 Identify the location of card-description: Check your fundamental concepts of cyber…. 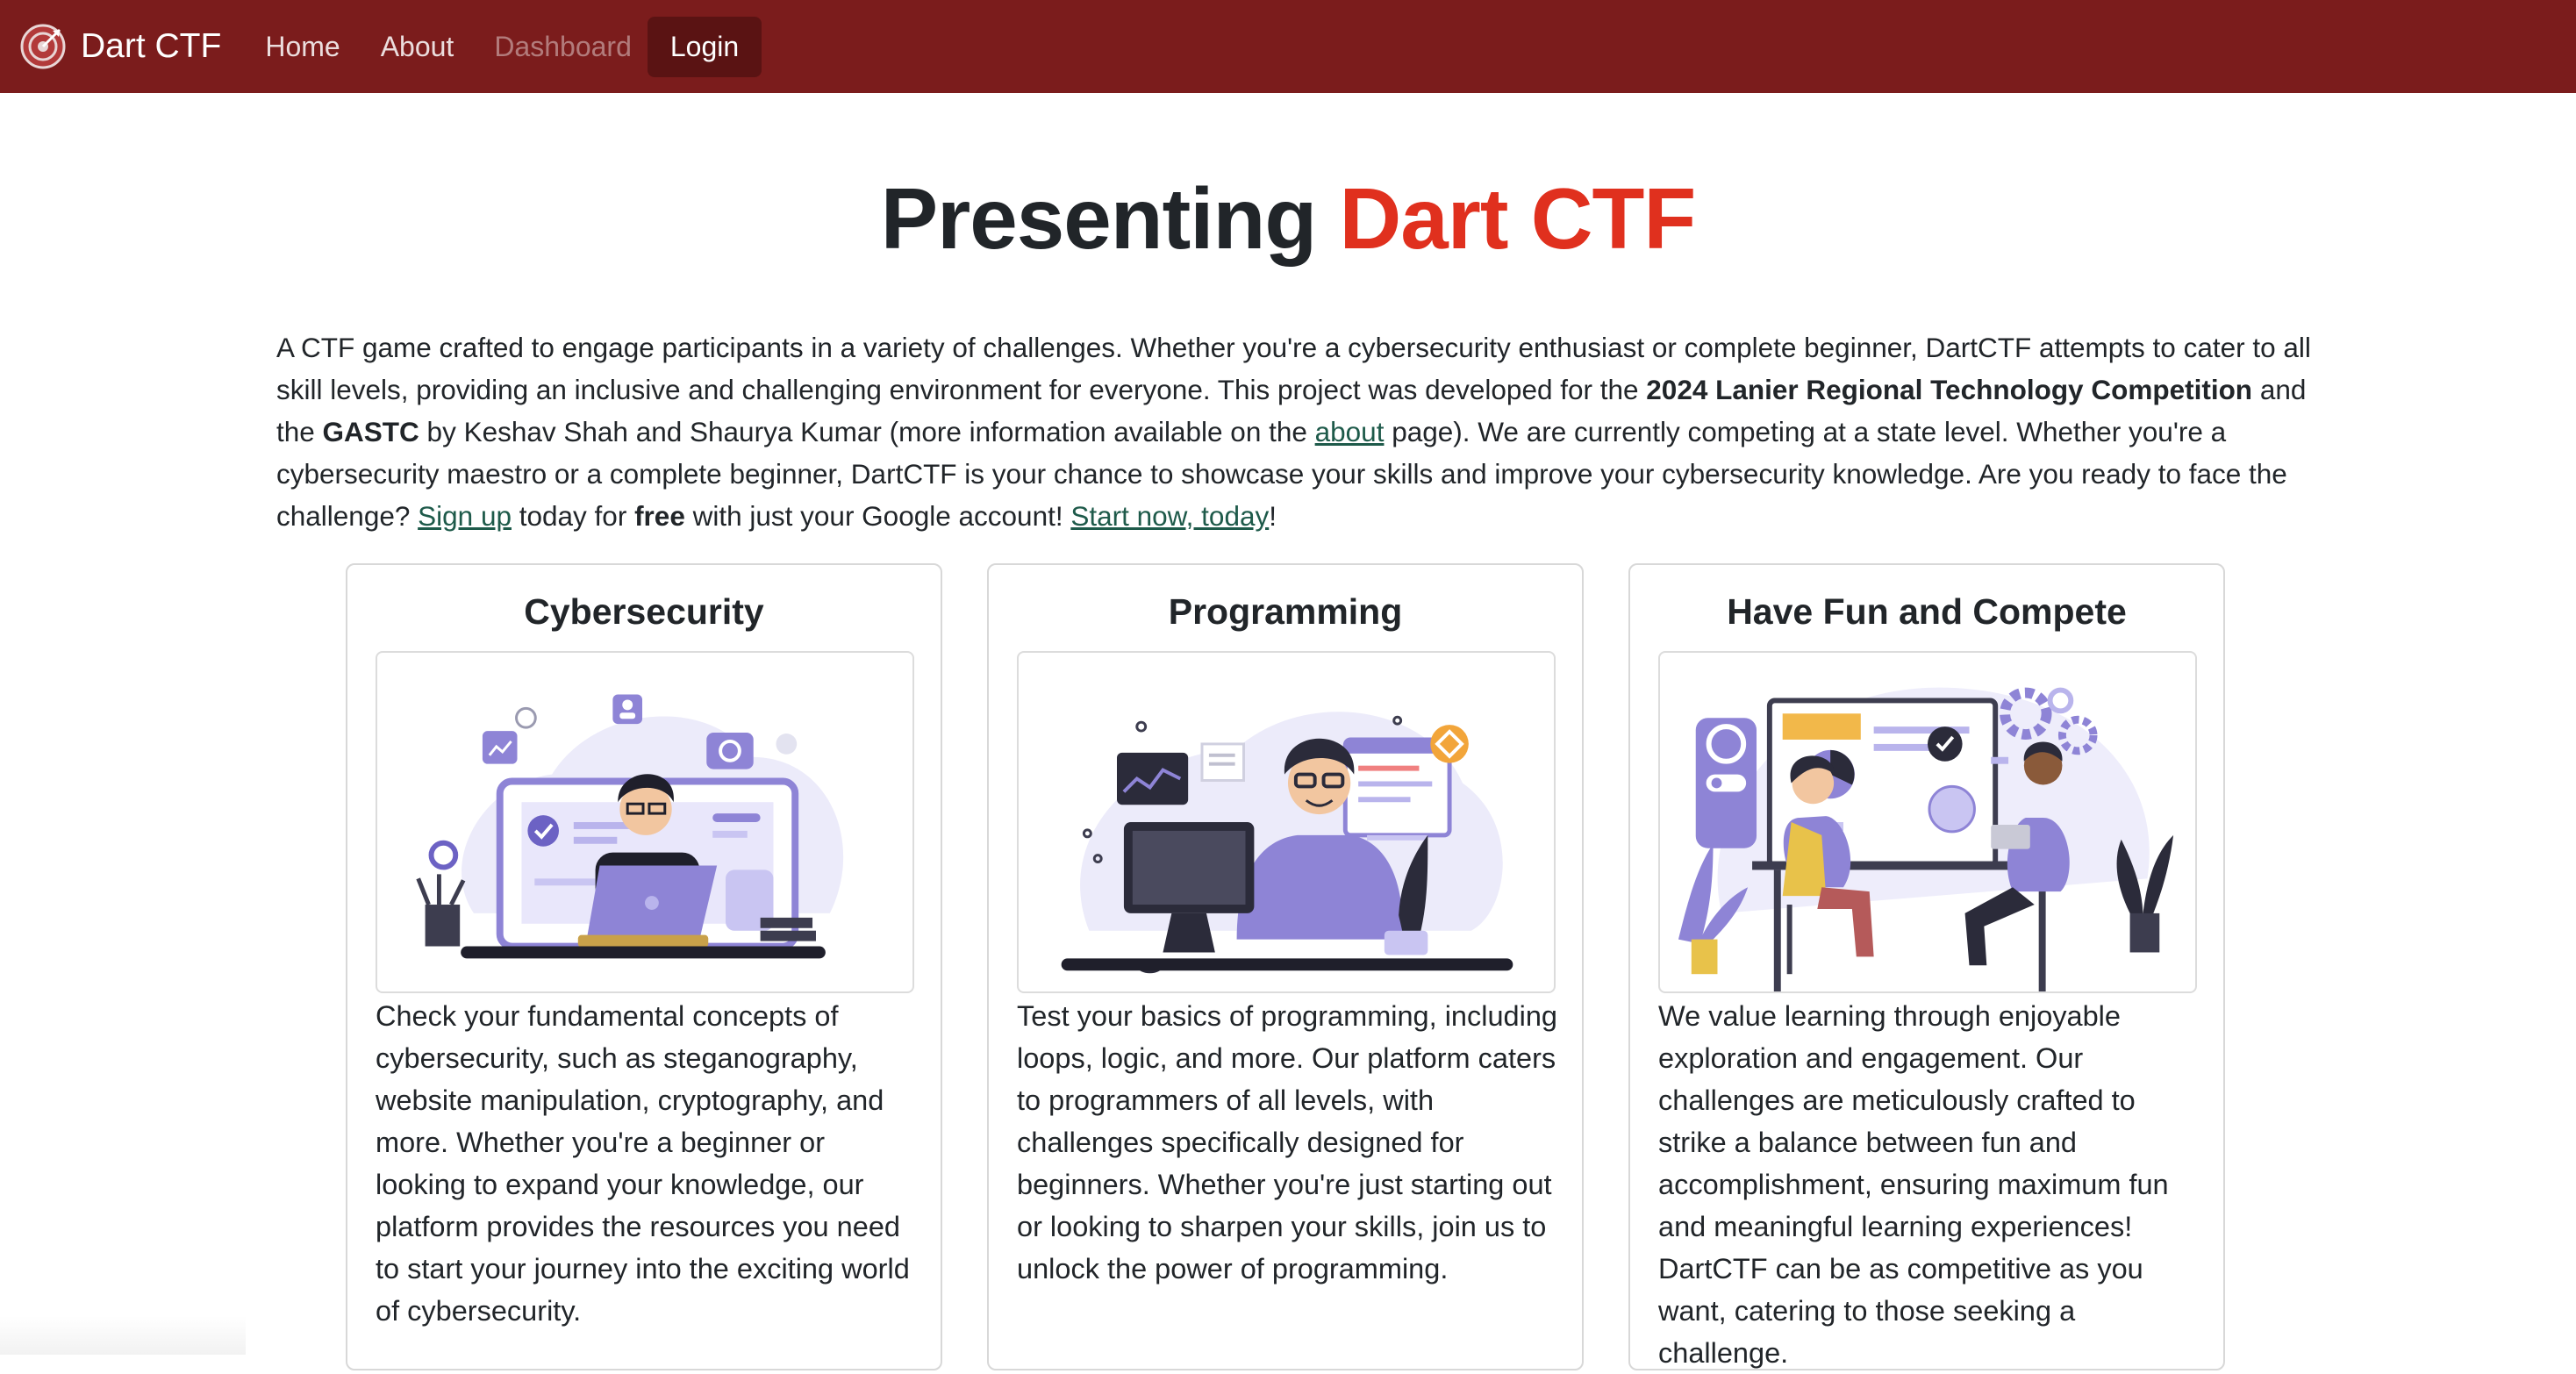
(643, 1163).